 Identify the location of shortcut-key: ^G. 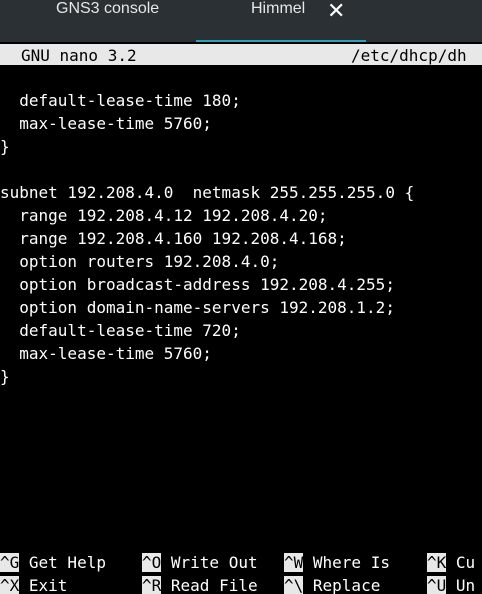
(10, 562).